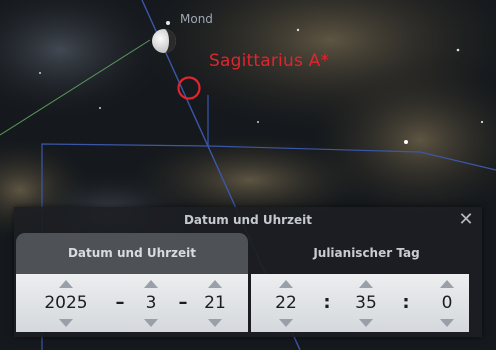  I want to click on moon-icon, so click(164, 41).